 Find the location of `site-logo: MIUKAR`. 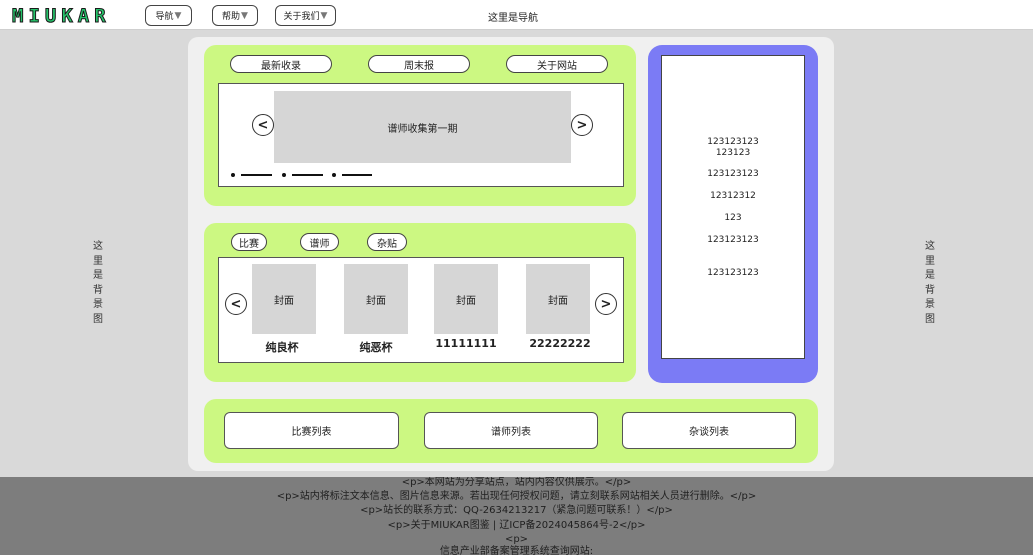

site-logo: MIUKAR is located at coordinates (61, 16).